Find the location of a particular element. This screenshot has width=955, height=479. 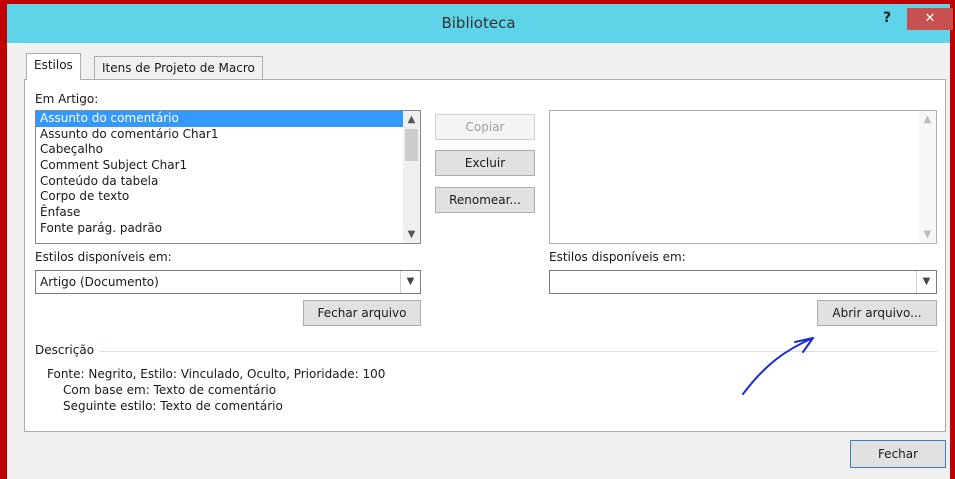

help-button: ? is located at coordinates (887, 20).